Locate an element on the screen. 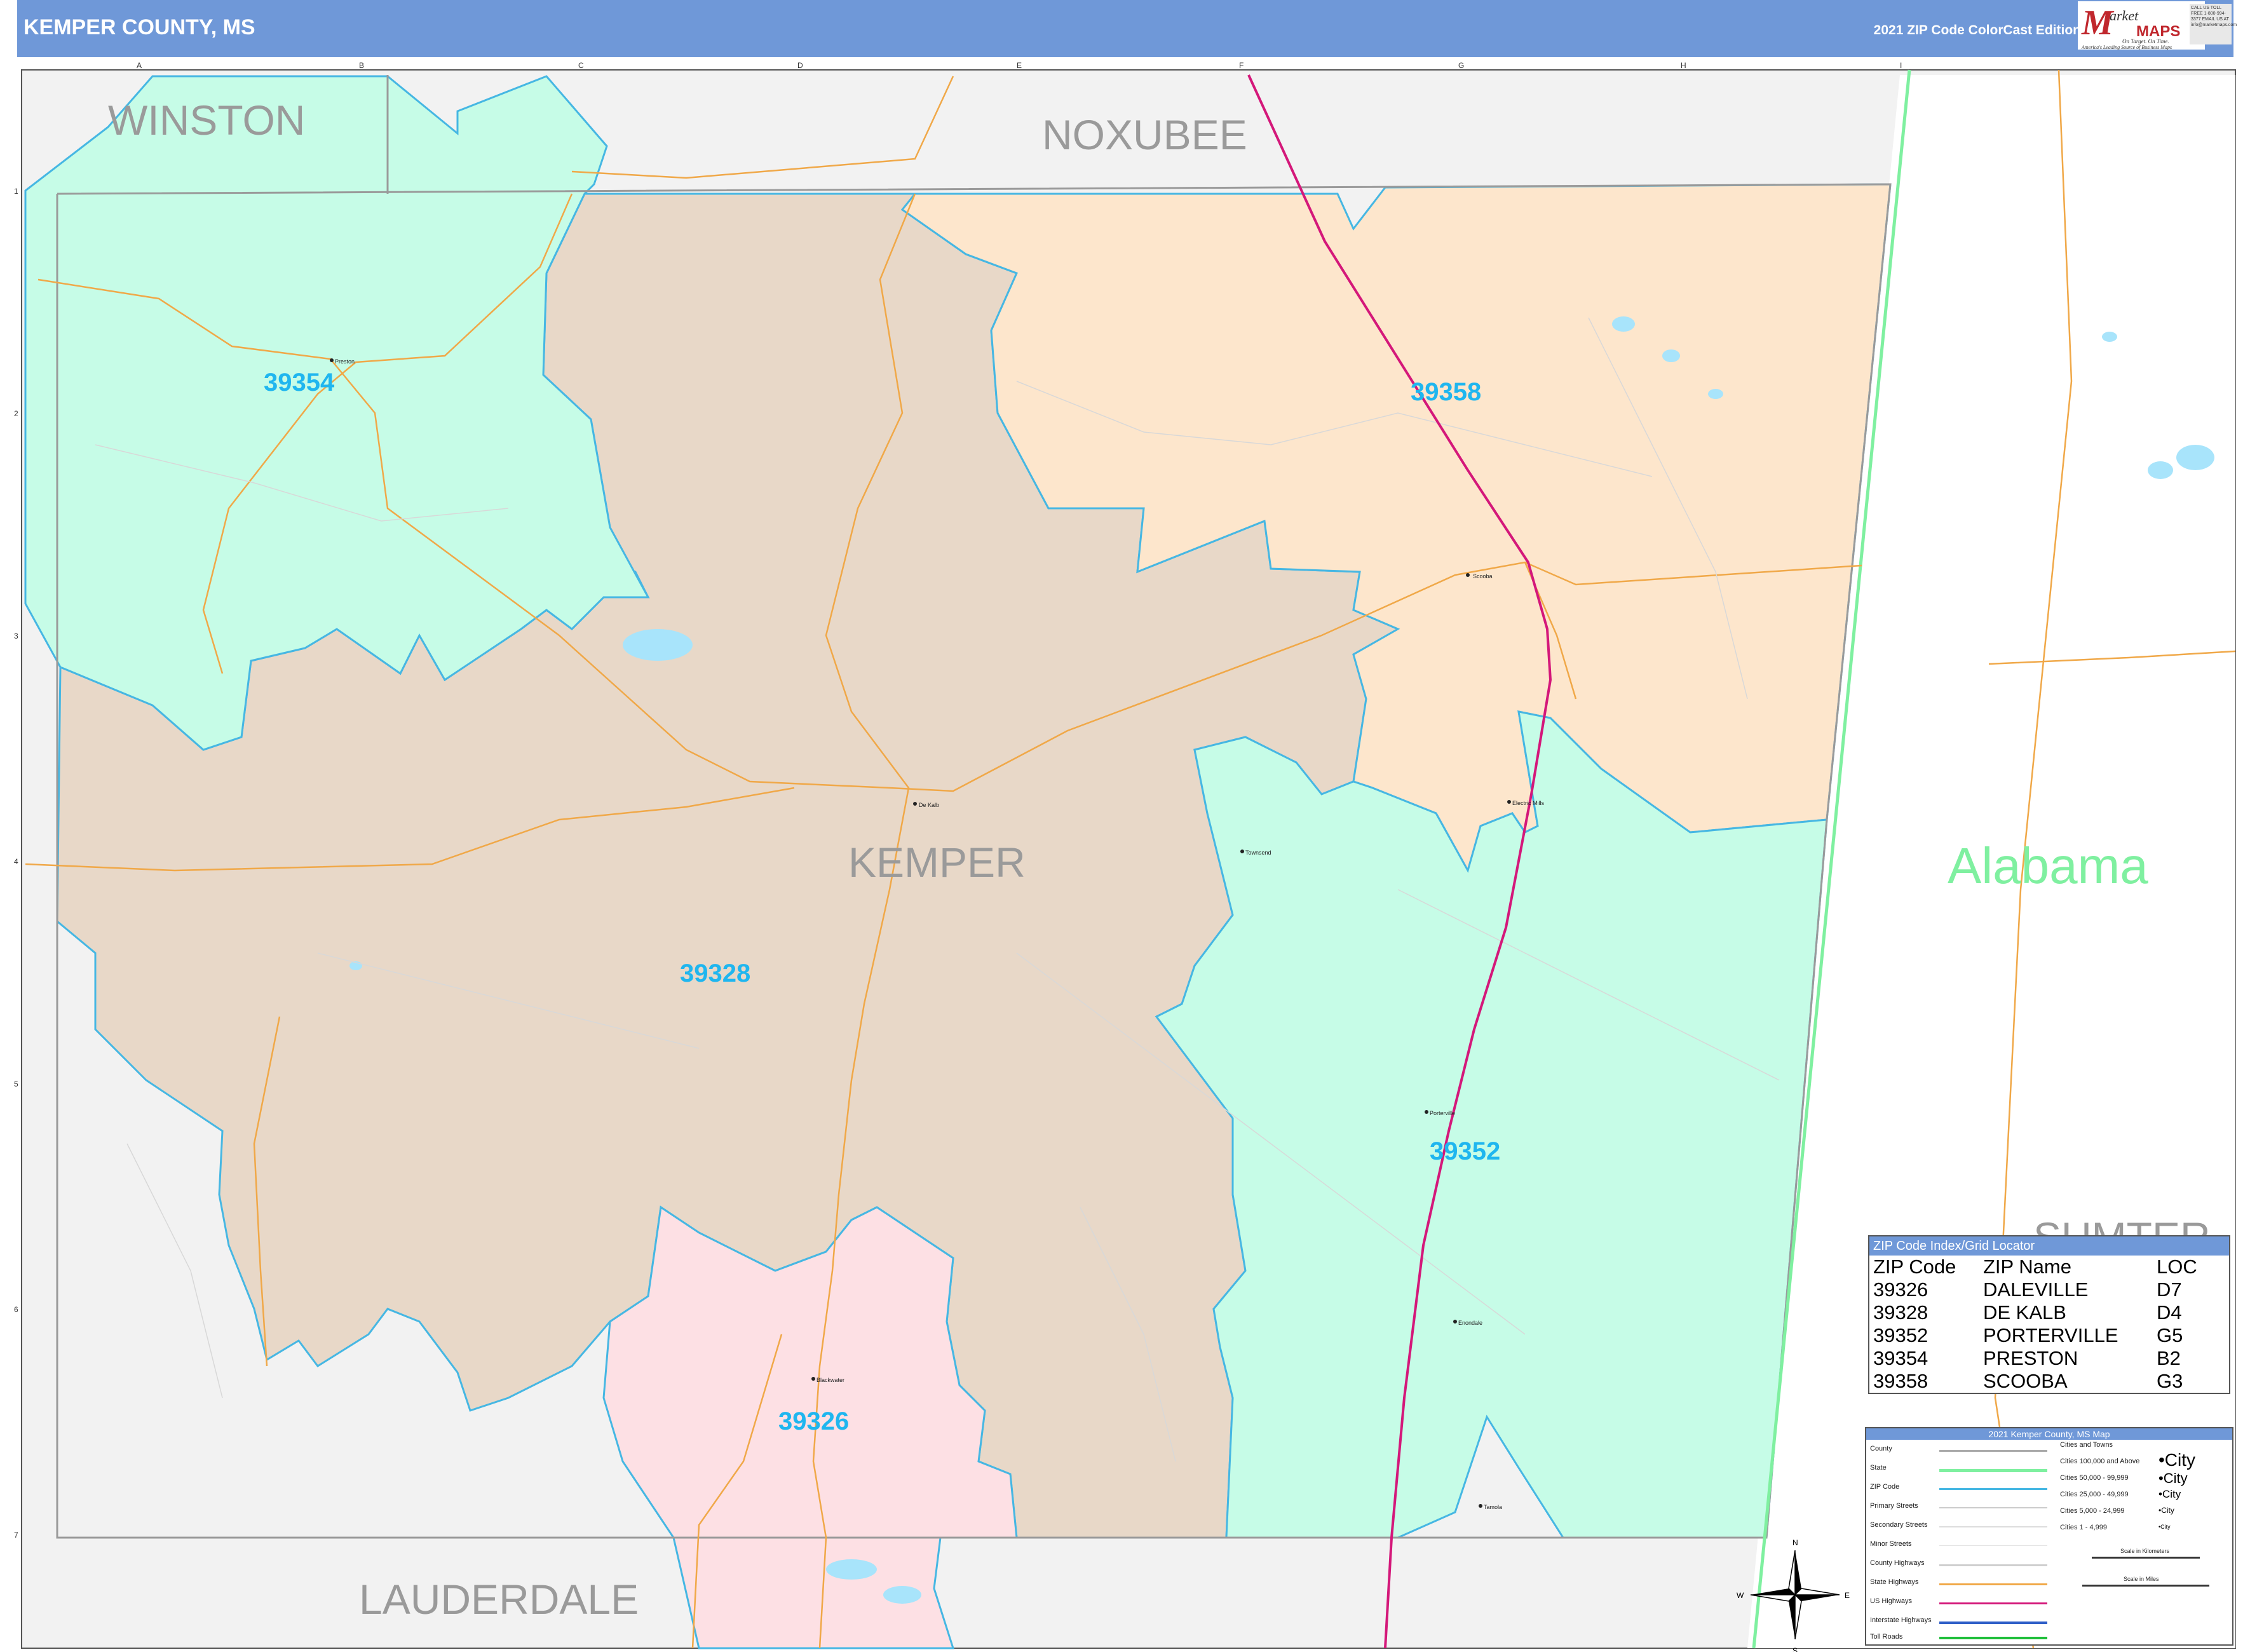  header-zip-name: ZIP Name is located at coordinates (2027, 1267).